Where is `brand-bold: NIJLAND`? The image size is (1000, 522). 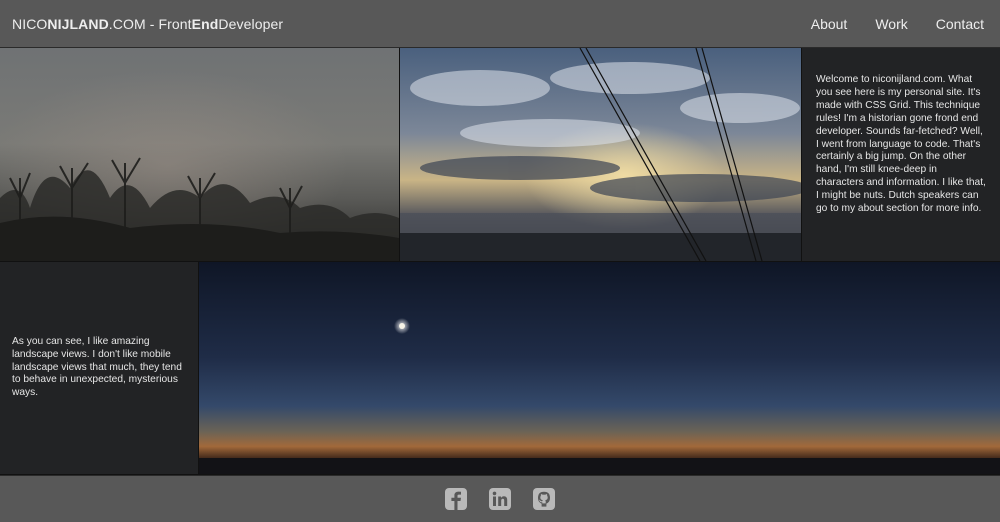 brand-bold: NIJLAND is located at coordinates (78, 24).